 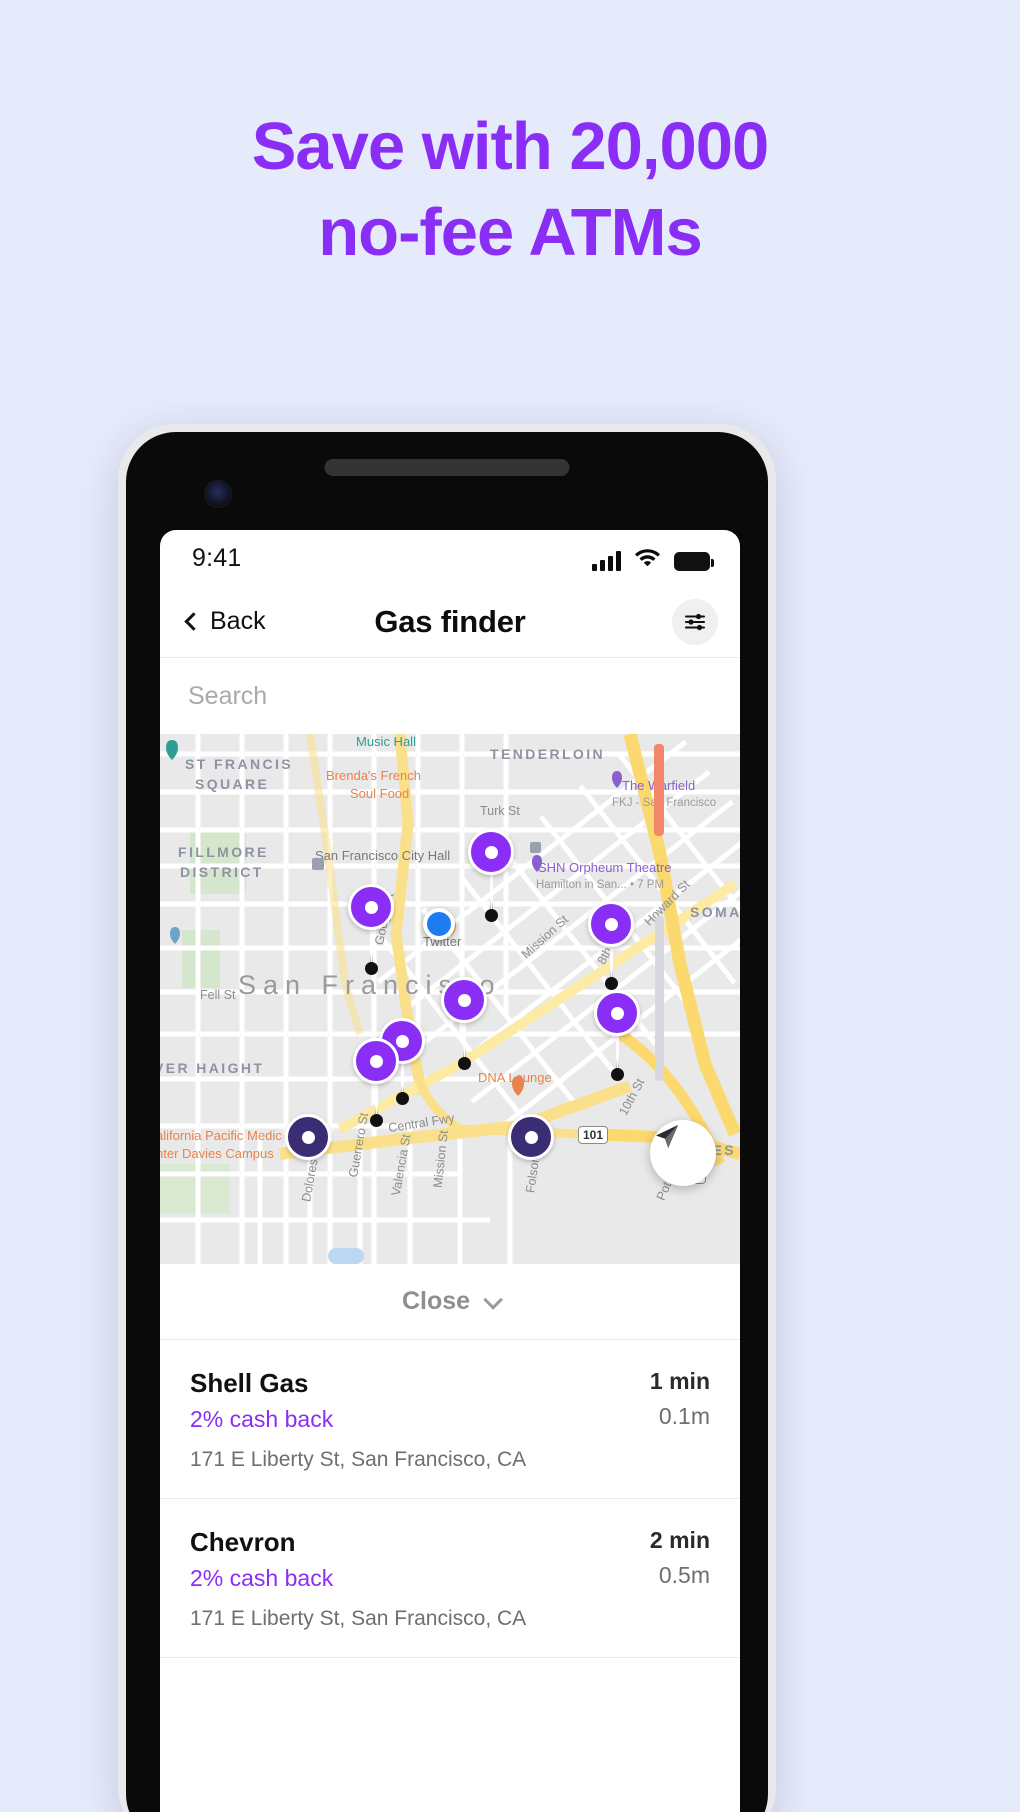 What do you see at coordinates (218, 494) in the screenshot?
I see `front-camera-icon` at bounding box center [218, 494].